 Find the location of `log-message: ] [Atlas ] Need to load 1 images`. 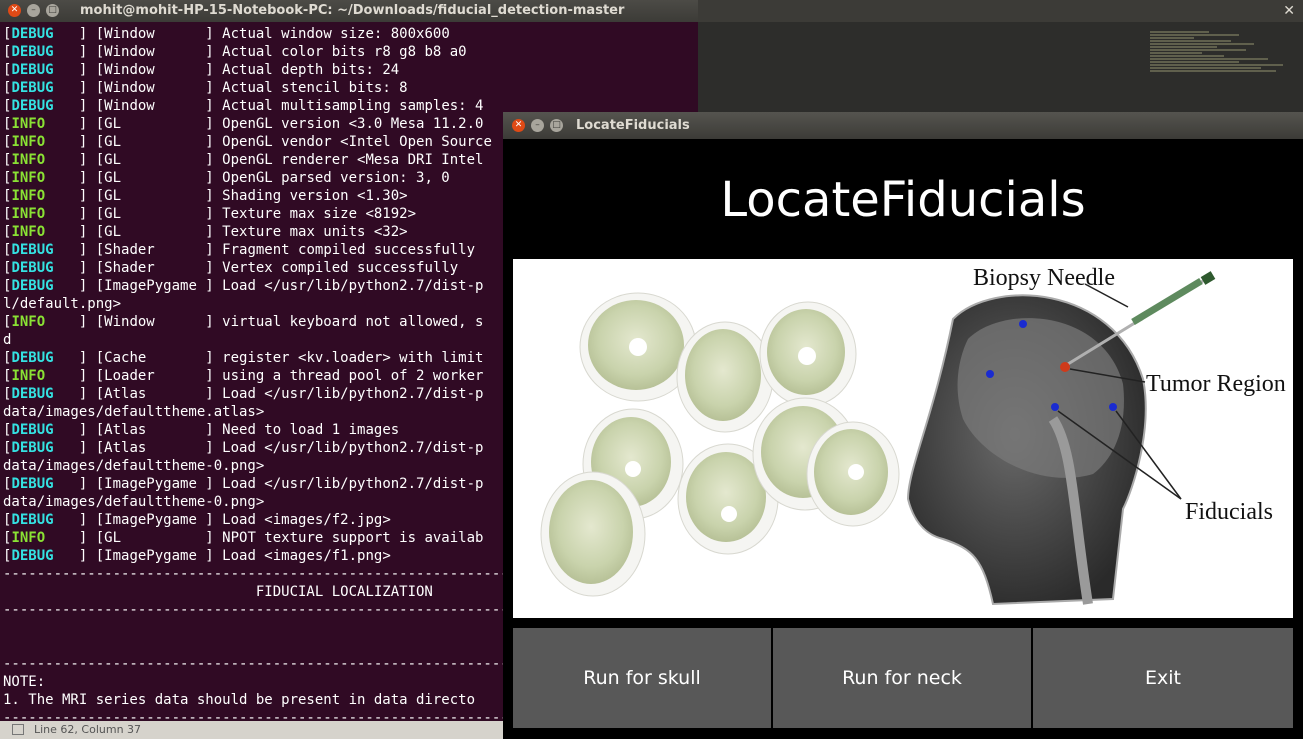

log-message: ] [Atlas ] Need to load 1 images is located at coordinates (226, 430).